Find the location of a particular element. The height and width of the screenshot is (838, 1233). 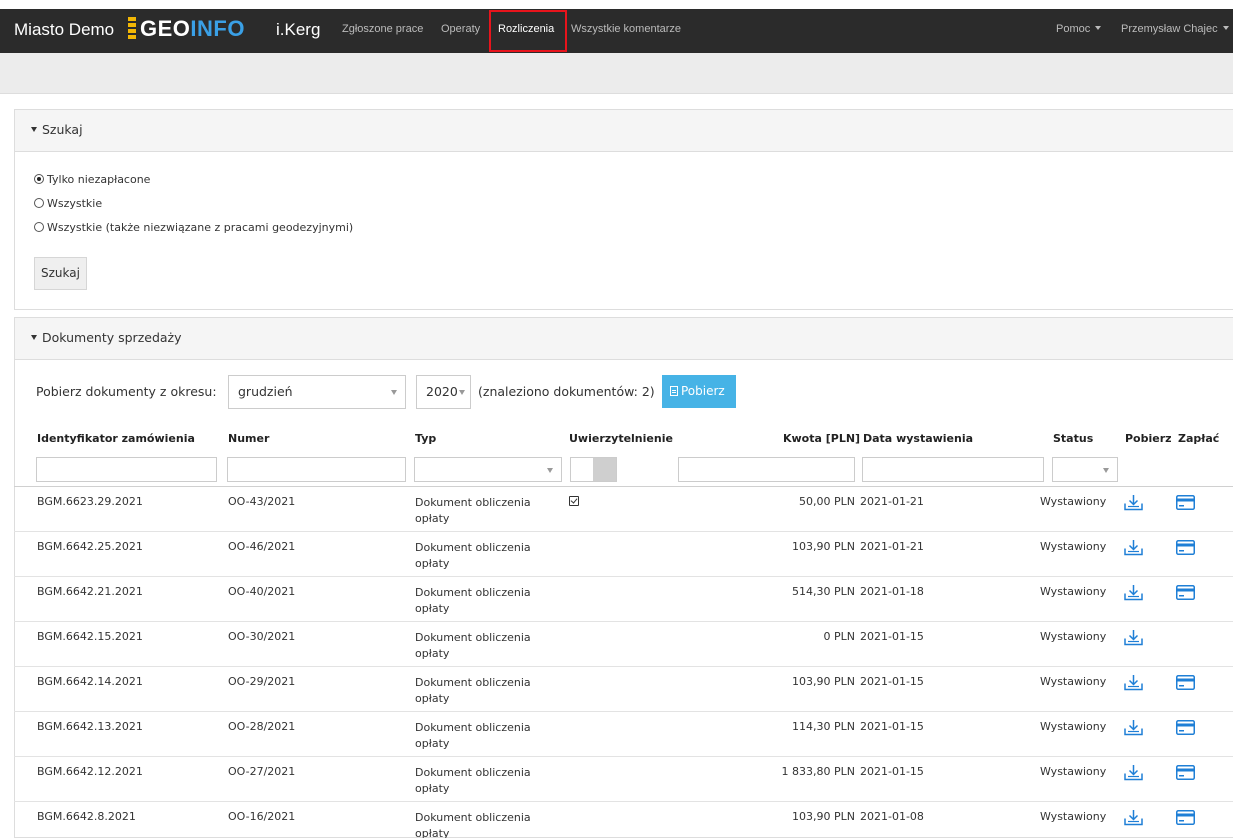

logo-geo-text: GEO is located at coordinates (165, 28).